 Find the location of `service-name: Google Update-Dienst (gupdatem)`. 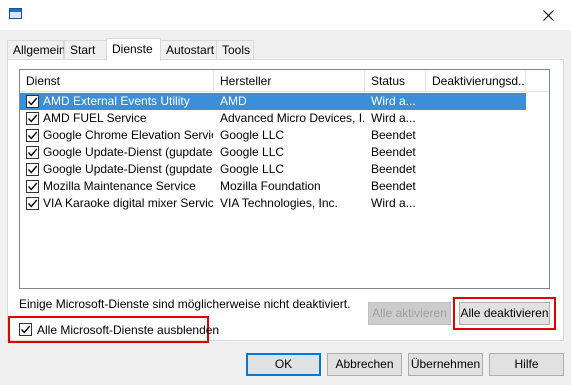

service-name: Google Update-Dienst (gupdatem) is located at coordinates (128, 169).